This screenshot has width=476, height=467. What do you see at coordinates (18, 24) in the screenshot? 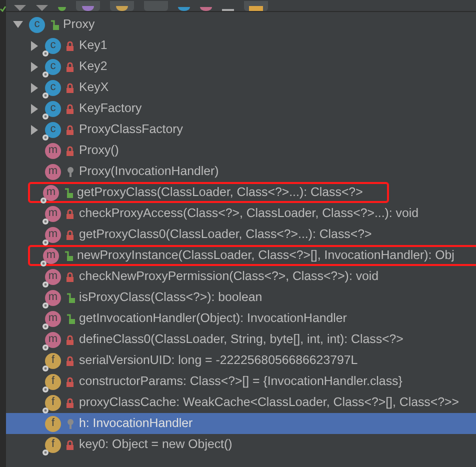
I see `expanded-arrow-icon` at bounding box center [18, 24].